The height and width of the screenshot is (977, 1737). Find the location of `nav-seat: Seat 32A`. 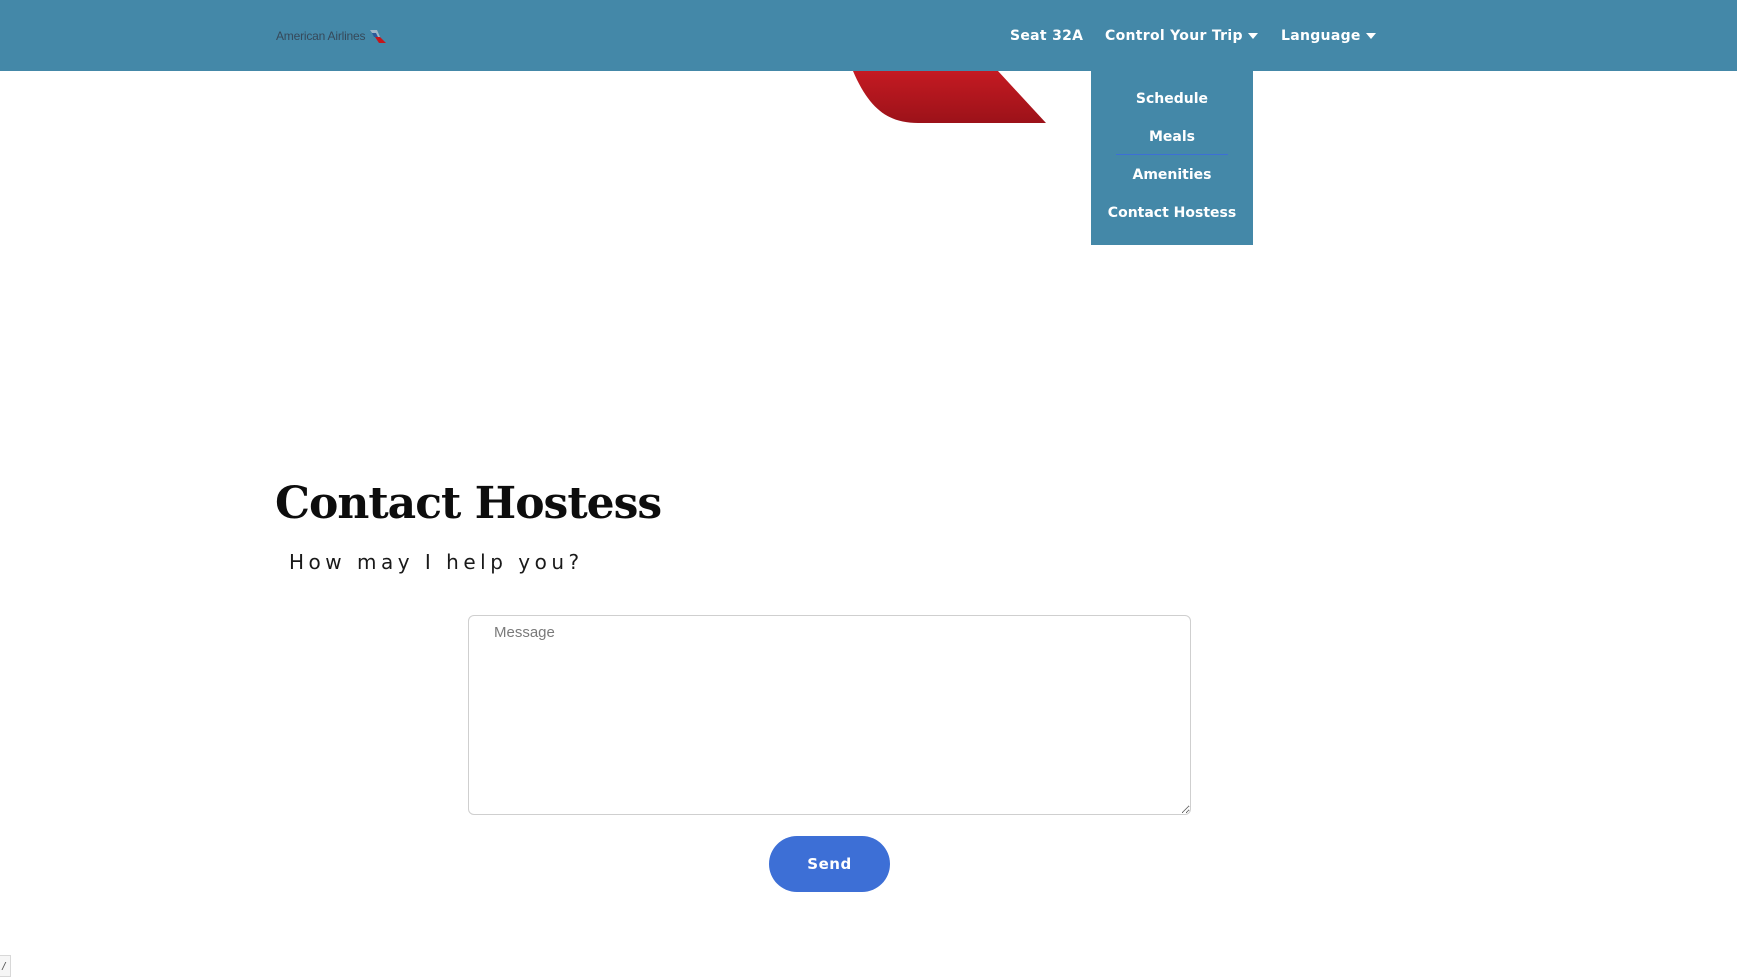

nav-seat: Seat 32A is located at coordinates (1046, 36).